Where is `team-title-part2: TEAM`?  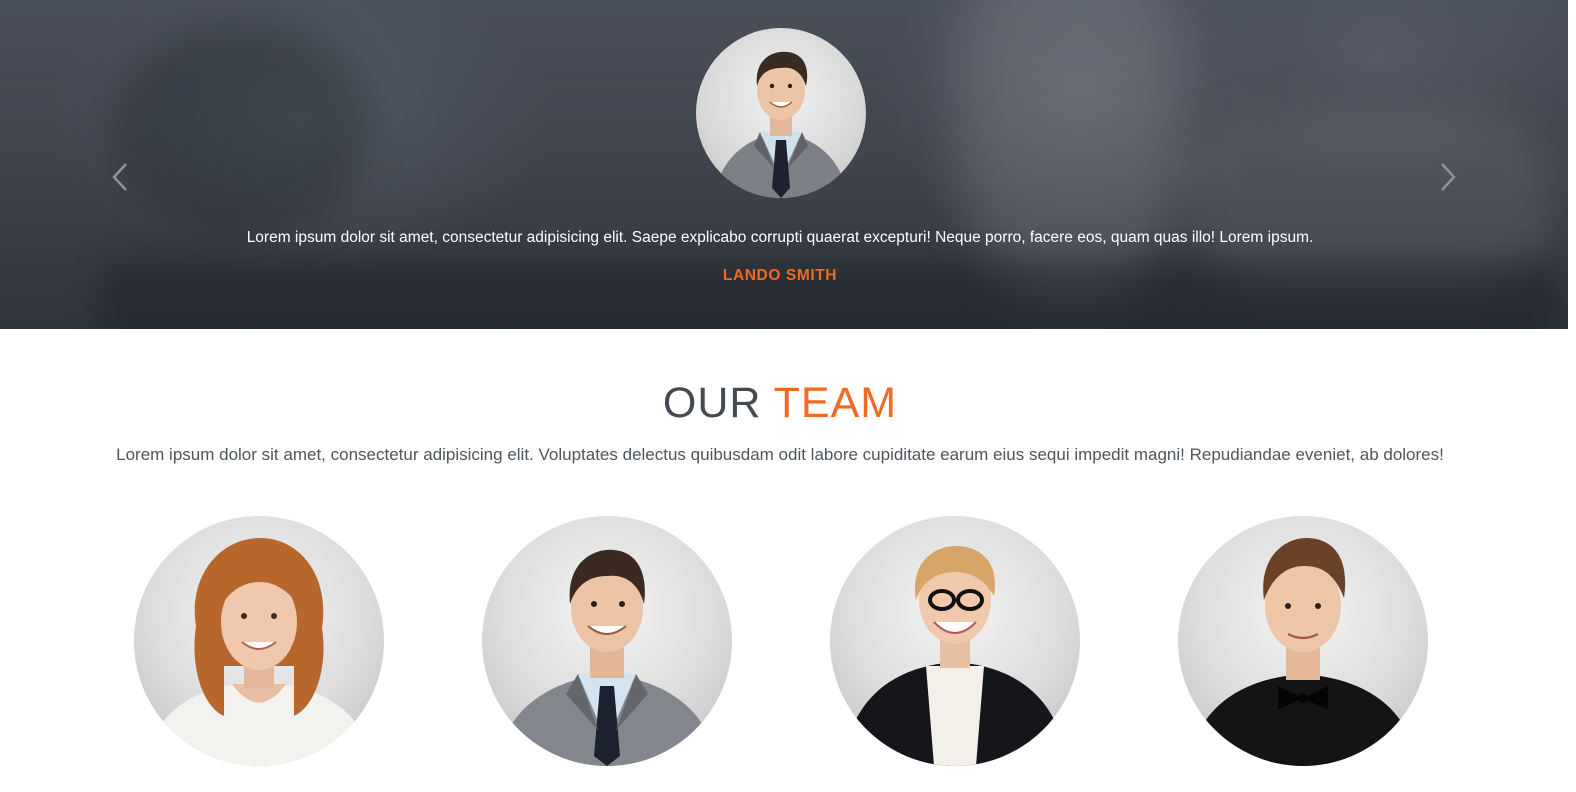 team-title-part2: TEAM is located at coordinates (835, 403).